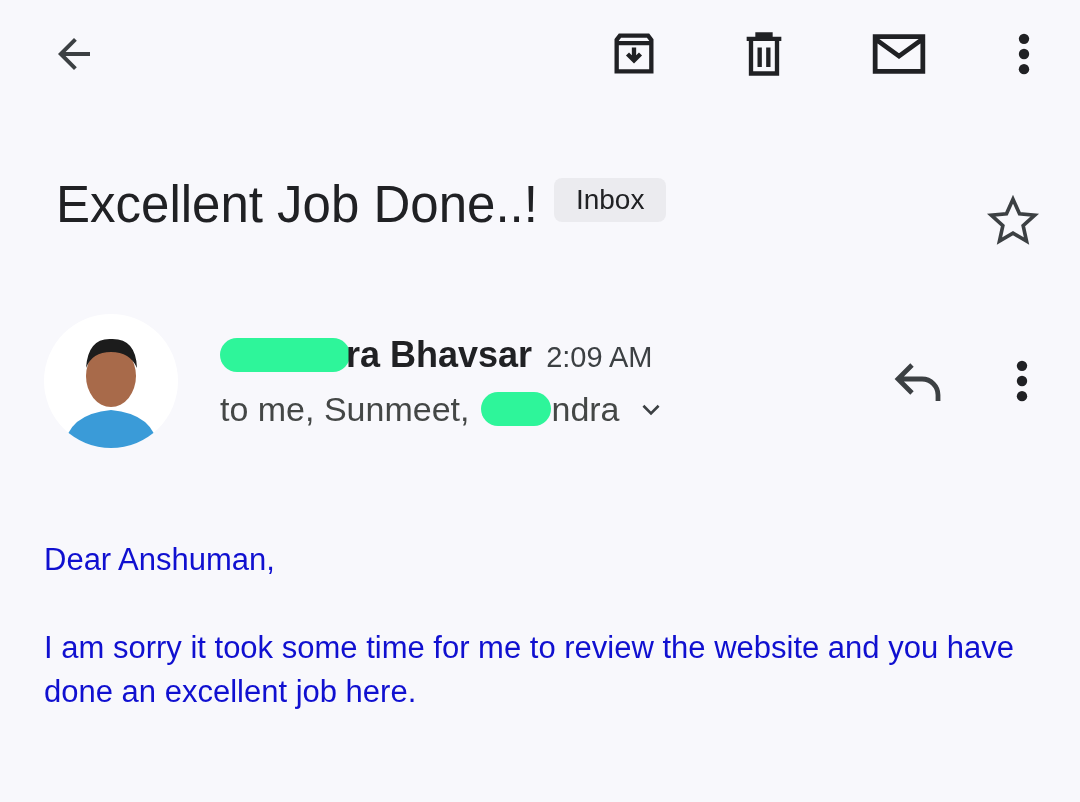 The width and height of the screenshot is (1080, 802). I want to click on sent-time: 2:09 AM, so click(599, 357).